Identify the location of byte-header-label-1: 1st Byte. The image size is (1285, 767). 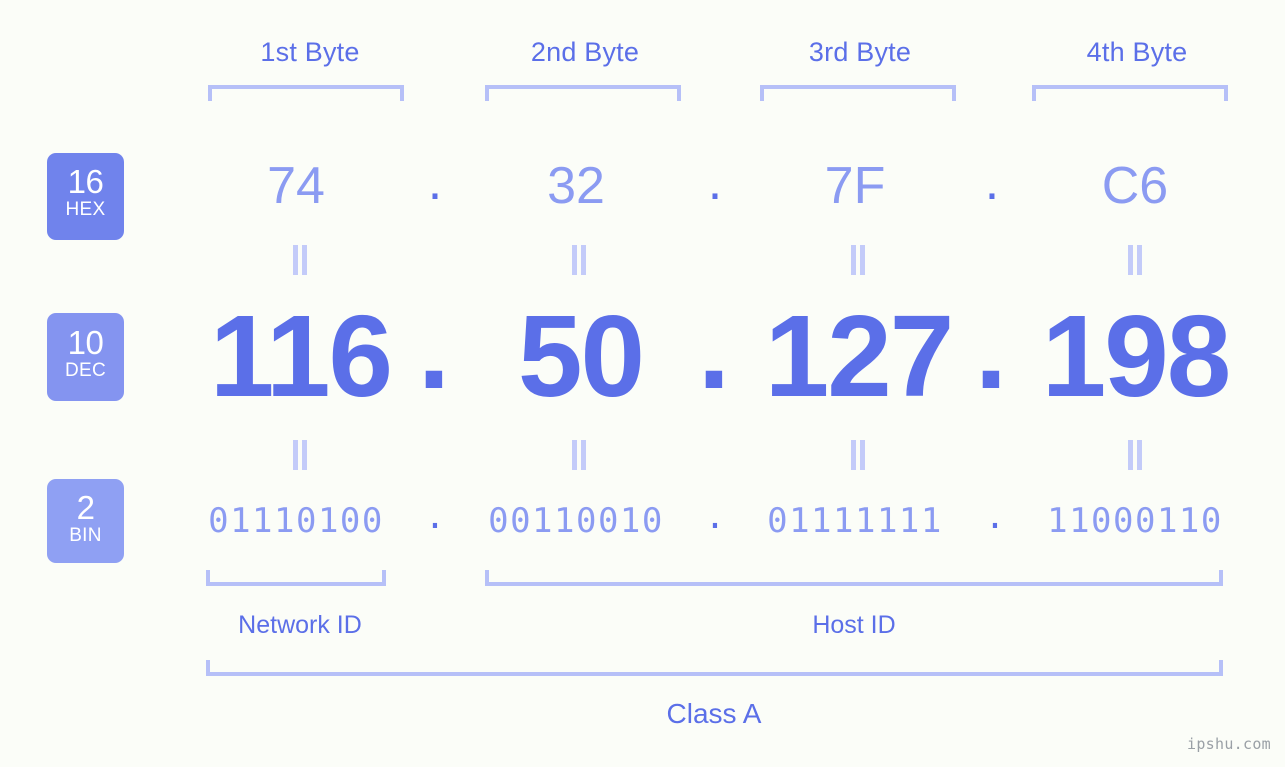
(310, 52).